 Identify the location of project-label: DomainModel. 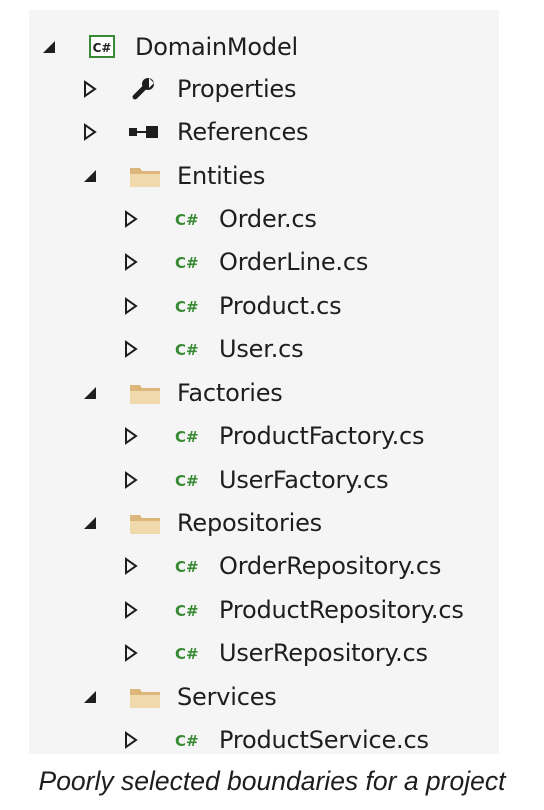
(216, 47).